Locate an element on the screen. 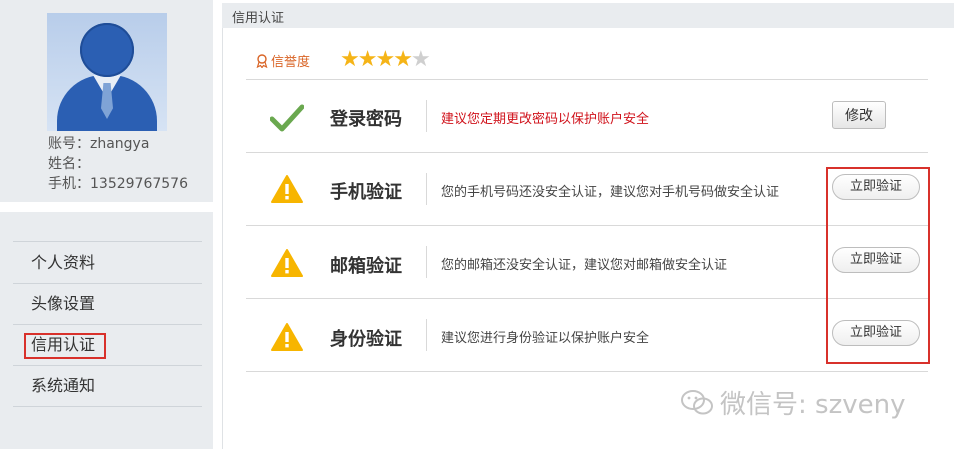  profile-name: 姓名： is located at coordinates (69, 164).